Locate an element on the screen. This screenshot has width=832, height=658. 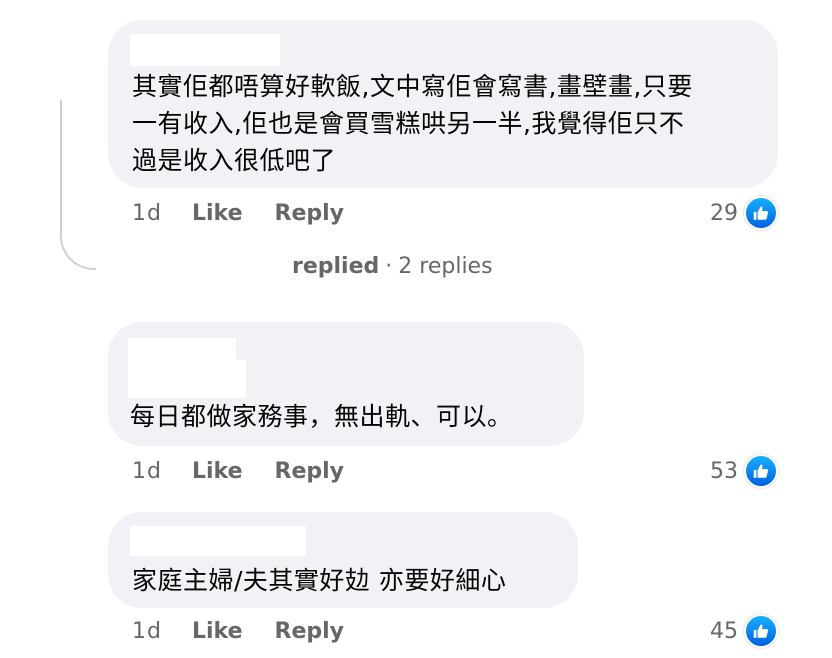
reply-count: 2 replies is located at coordinates (445, 266).